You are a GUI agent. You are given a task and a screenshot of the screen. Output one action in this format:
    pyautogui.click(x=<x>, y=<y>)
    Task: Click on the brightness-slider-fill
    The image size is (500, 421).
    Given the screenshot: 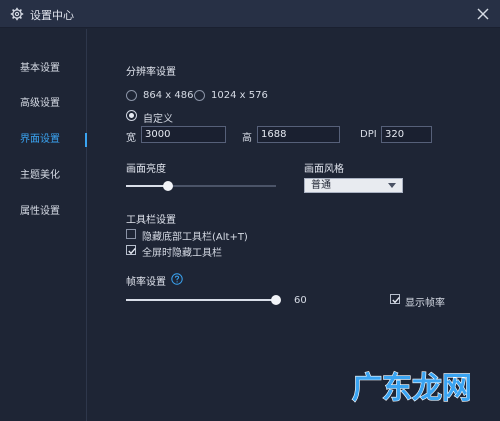 What is the action you would take?
    pyautogui.click(x=147, y=186)
    